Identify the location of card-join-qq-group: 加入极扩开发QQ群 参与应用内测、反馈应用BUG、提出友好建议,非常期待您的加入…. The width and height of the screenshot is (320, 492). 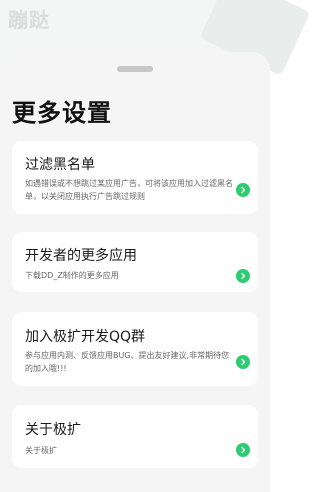
(135, 349).